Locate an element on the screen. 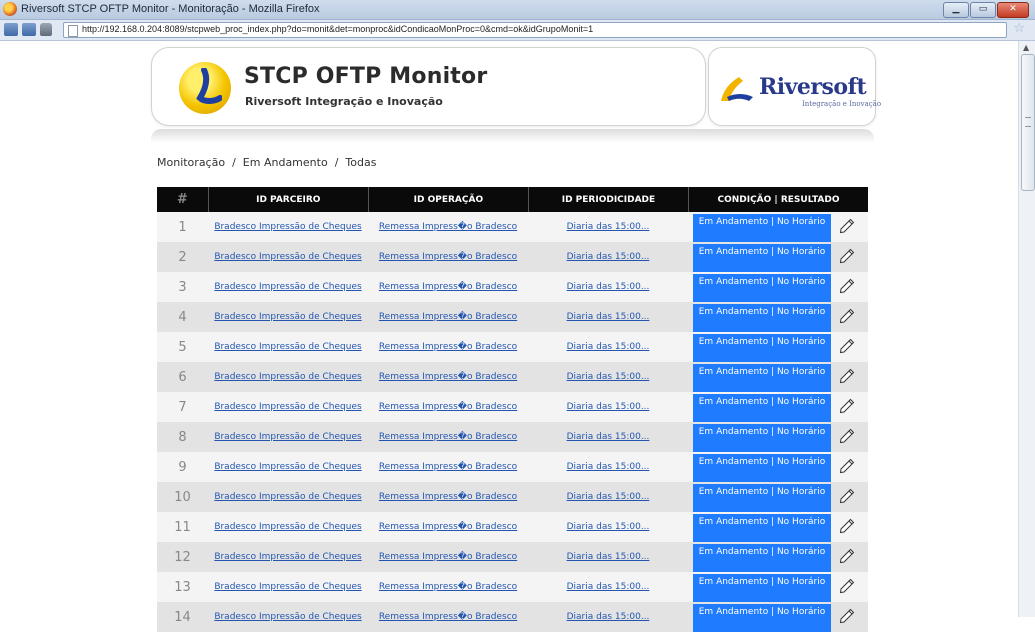 The image size is (1035, 632). vertical-scrollbar: ▲ is located at coordinates (1026, 329).